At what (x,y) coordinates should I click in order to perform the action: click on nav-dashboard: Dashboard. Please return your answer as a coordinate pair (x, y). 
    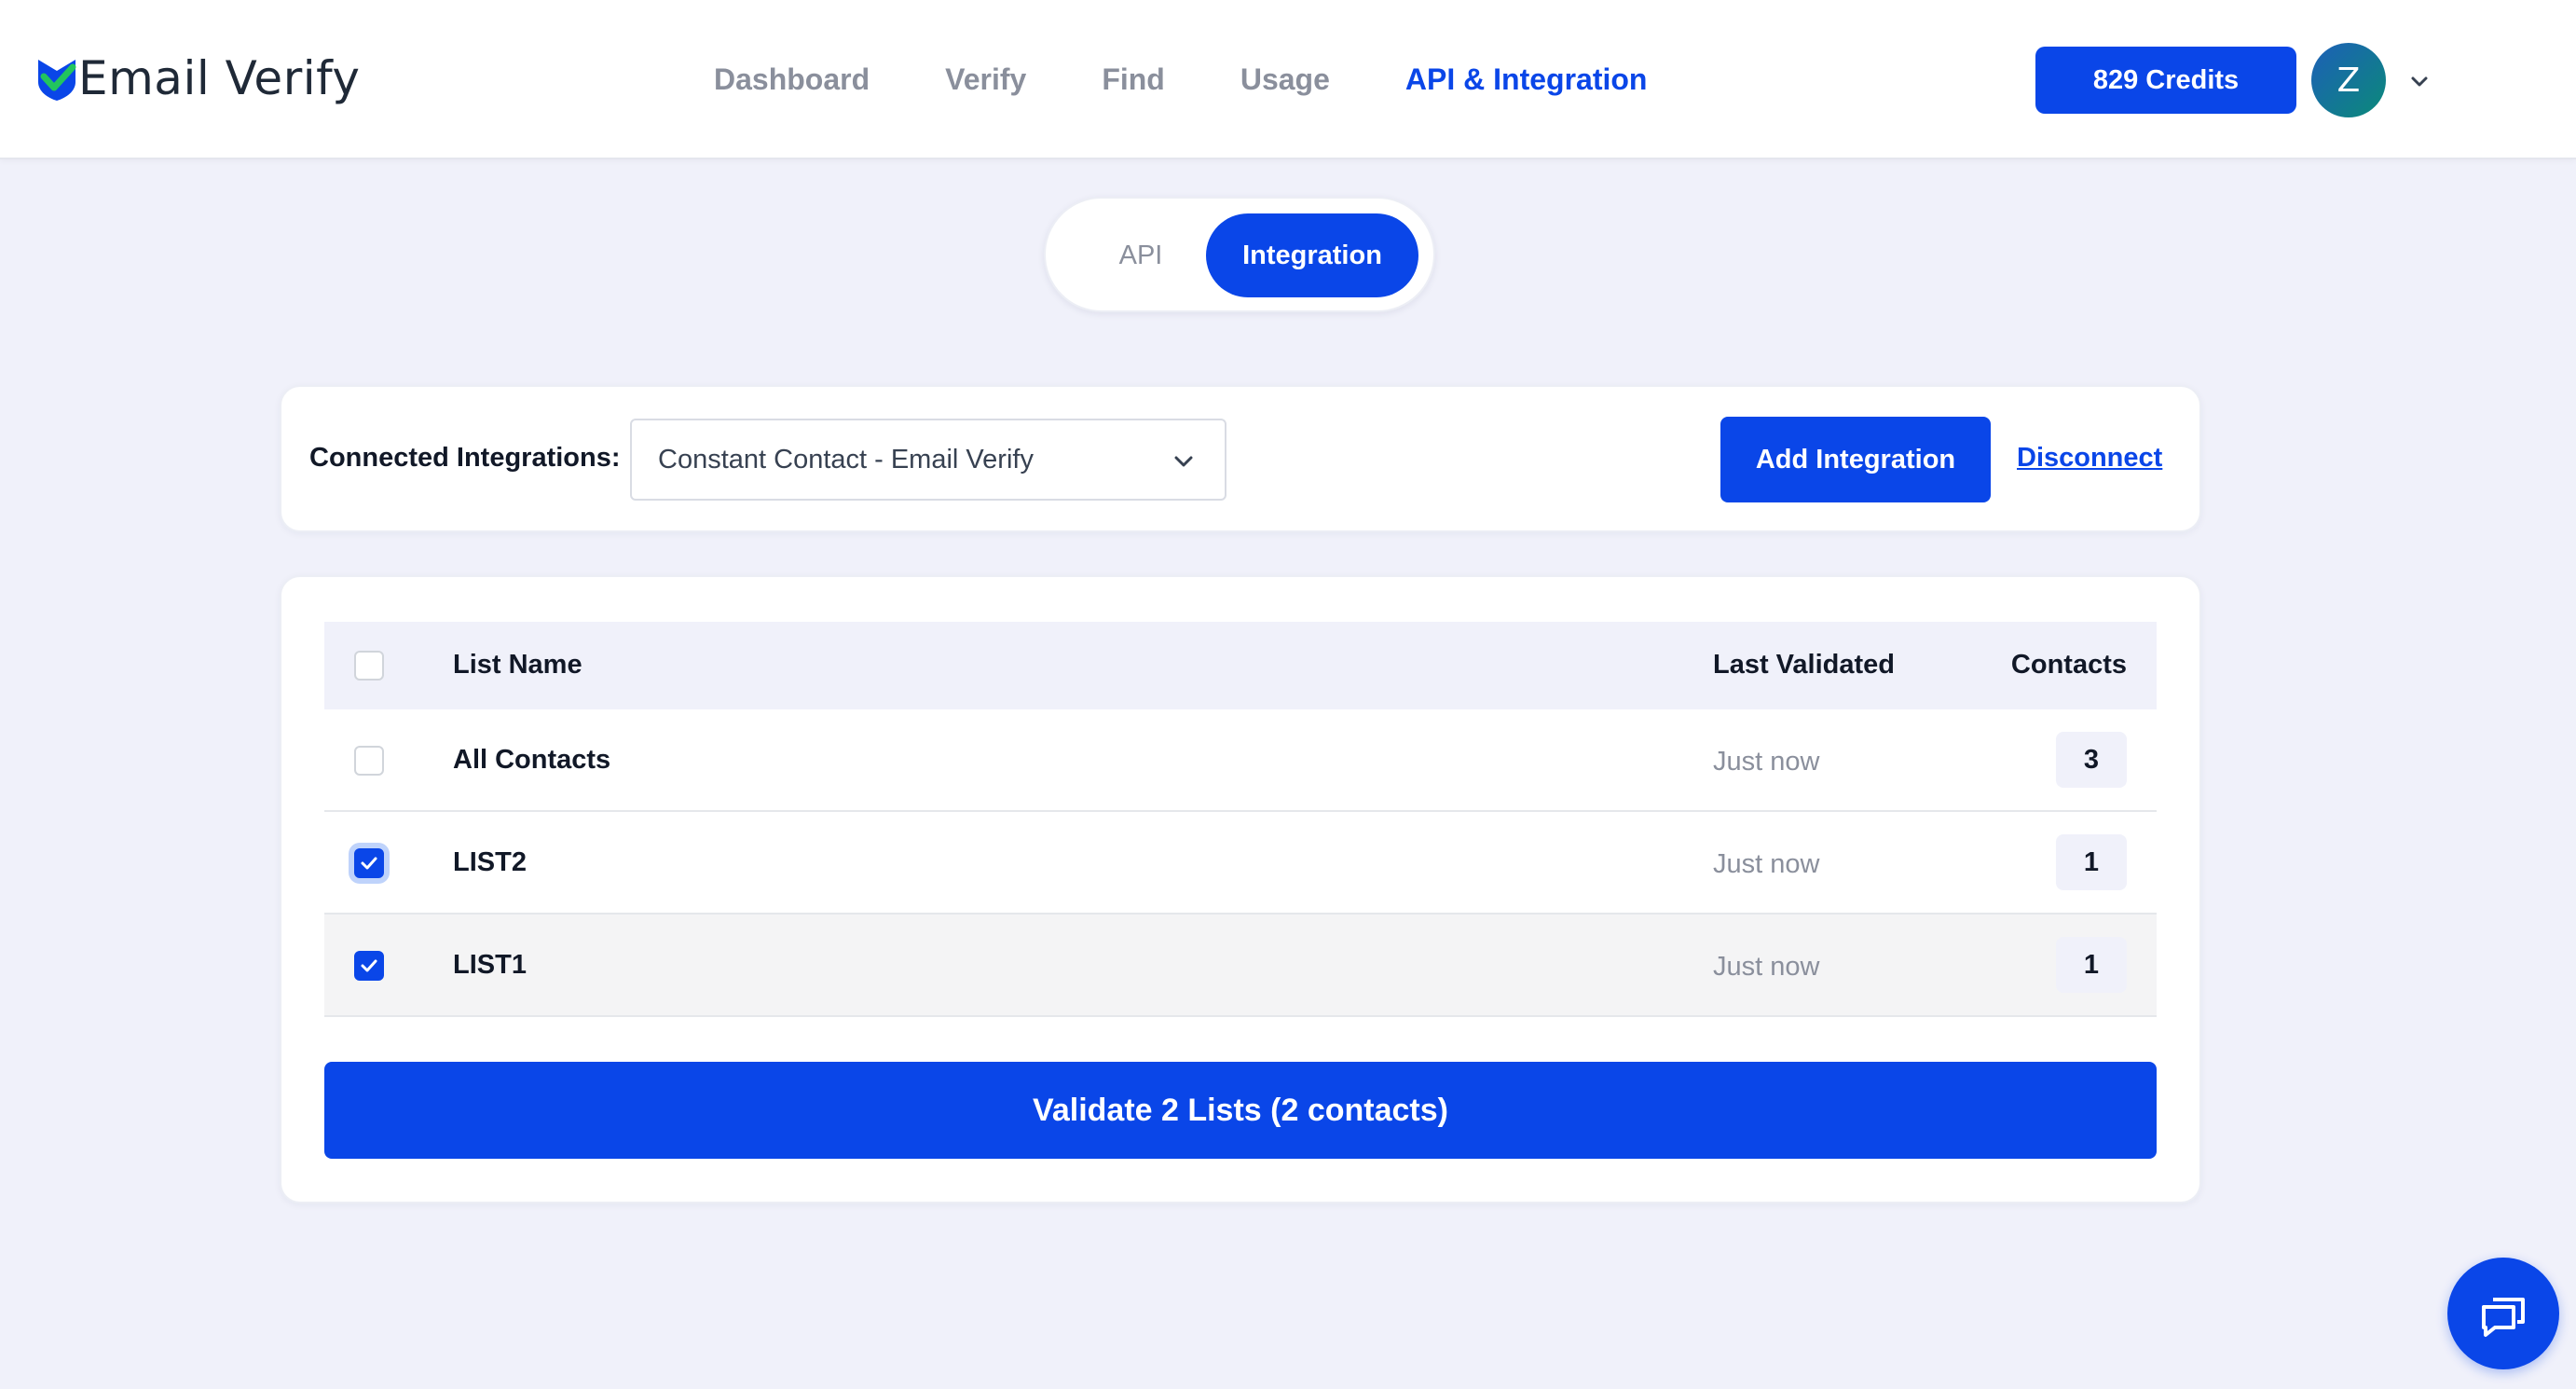
    Looking at the image, I should click on (792, 79).